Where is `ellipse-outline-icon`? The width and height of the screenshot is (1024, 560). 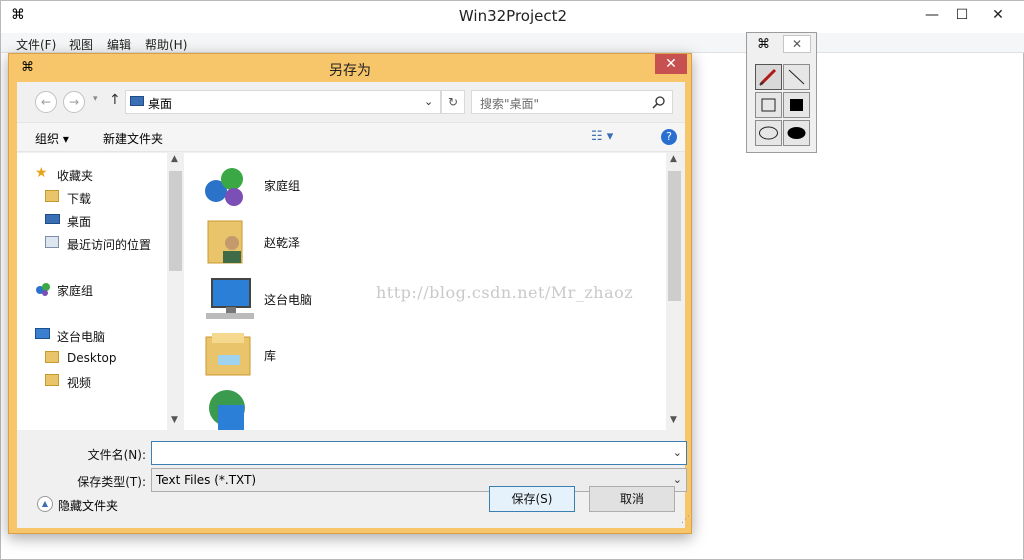
ellipse-outline-icon is located at coordinates (768, 133).